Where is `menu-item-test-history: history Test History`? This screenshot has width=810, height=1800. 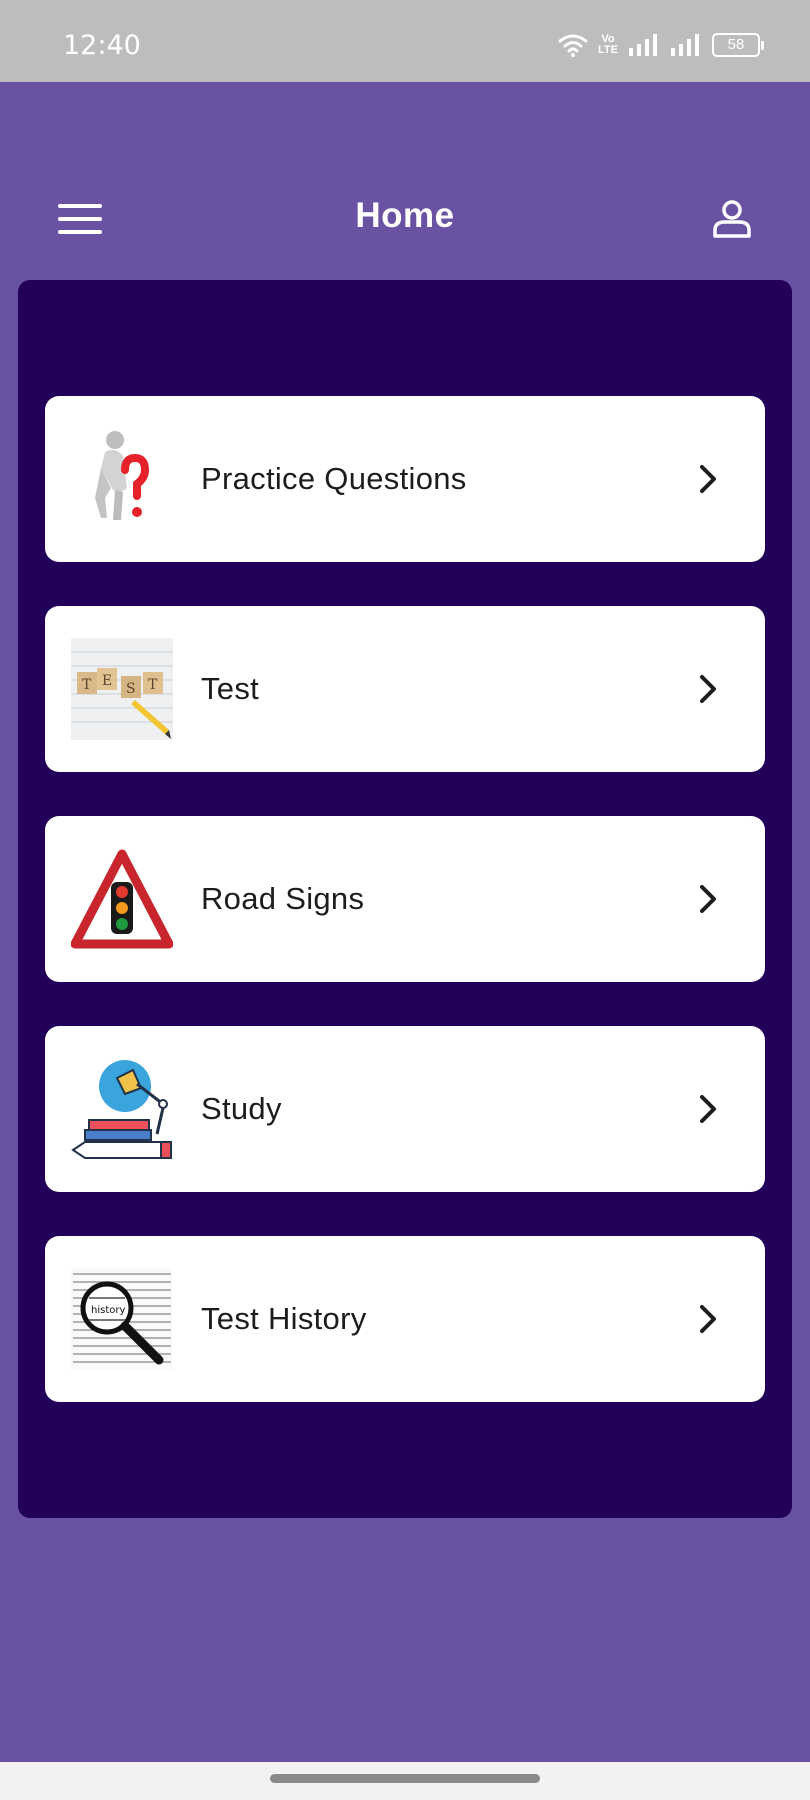
menu-item-test-history: history Test History is located at coordinates (405, 1319).